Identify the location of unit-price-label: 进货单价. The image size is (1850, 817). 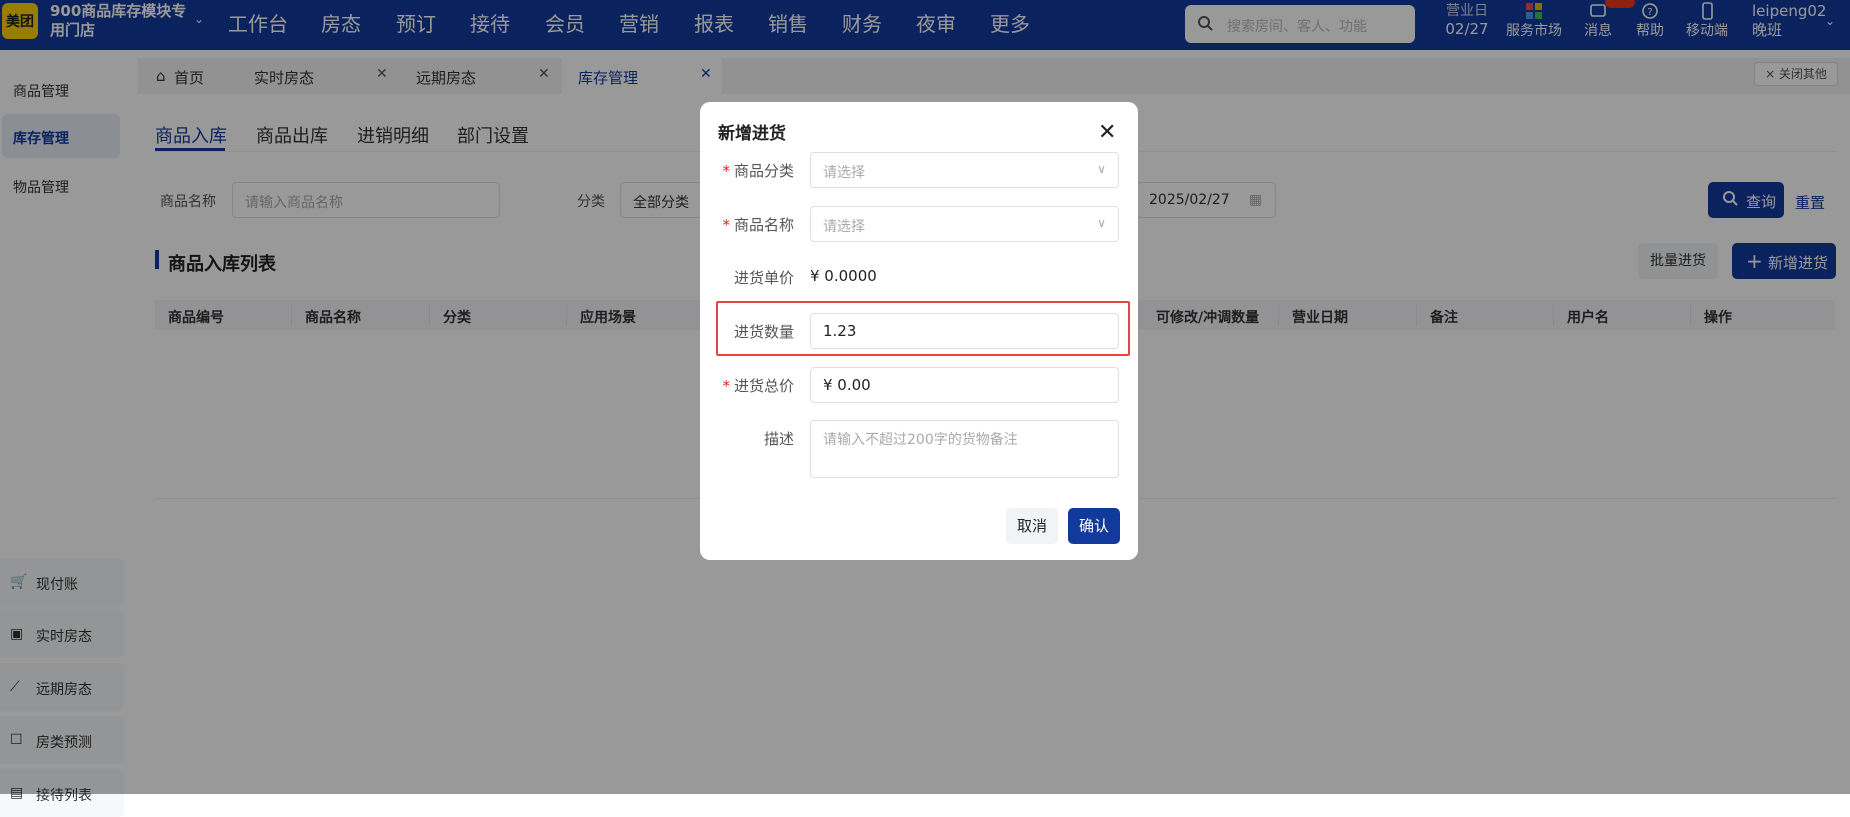
(763, 278).